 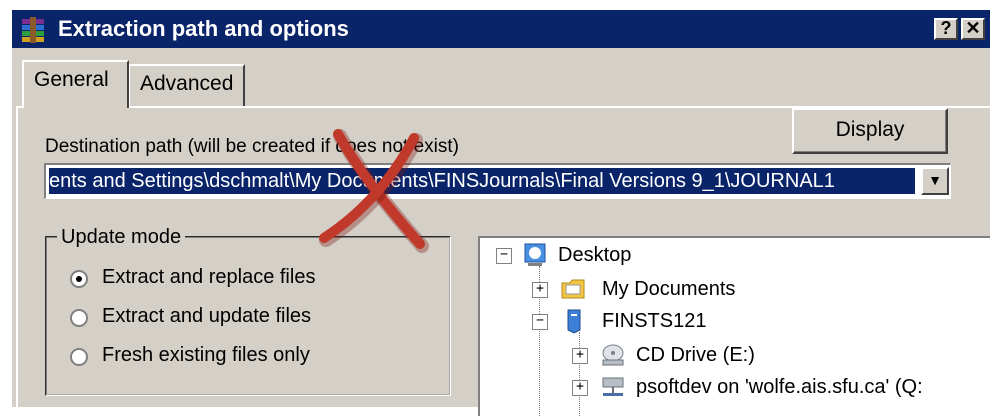 I want to click on tree-item-desktop: − Desktop, so click(x=646, y=257).